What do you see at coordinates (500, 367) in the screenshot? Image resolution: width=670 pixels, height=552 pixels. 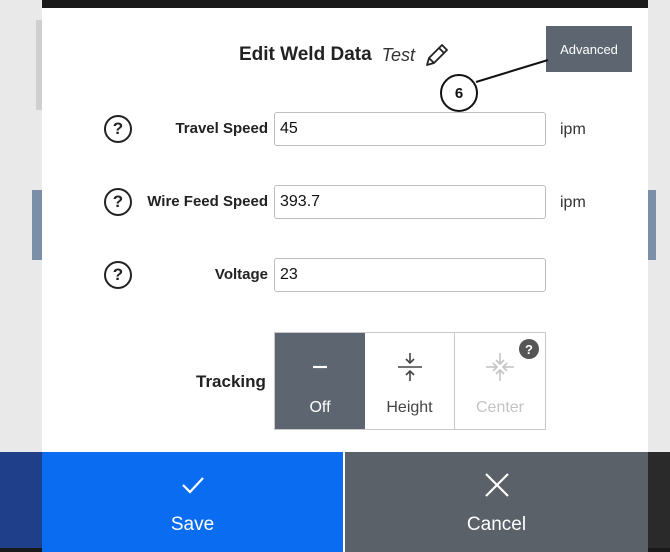 I see `center-tracking-icon` at bounding box center [500, 367].